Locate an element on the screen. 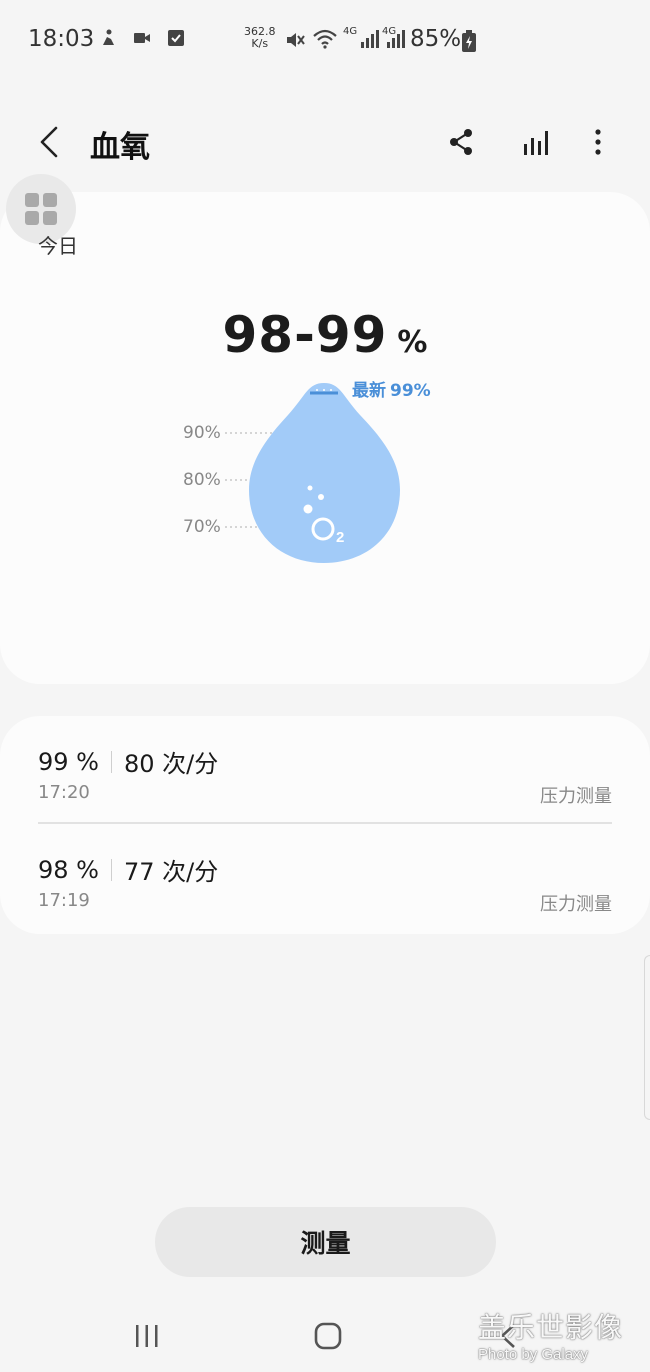 This screenshot has height=1372, width=650. battery-level: 85% is located at coordinates (436, 39).